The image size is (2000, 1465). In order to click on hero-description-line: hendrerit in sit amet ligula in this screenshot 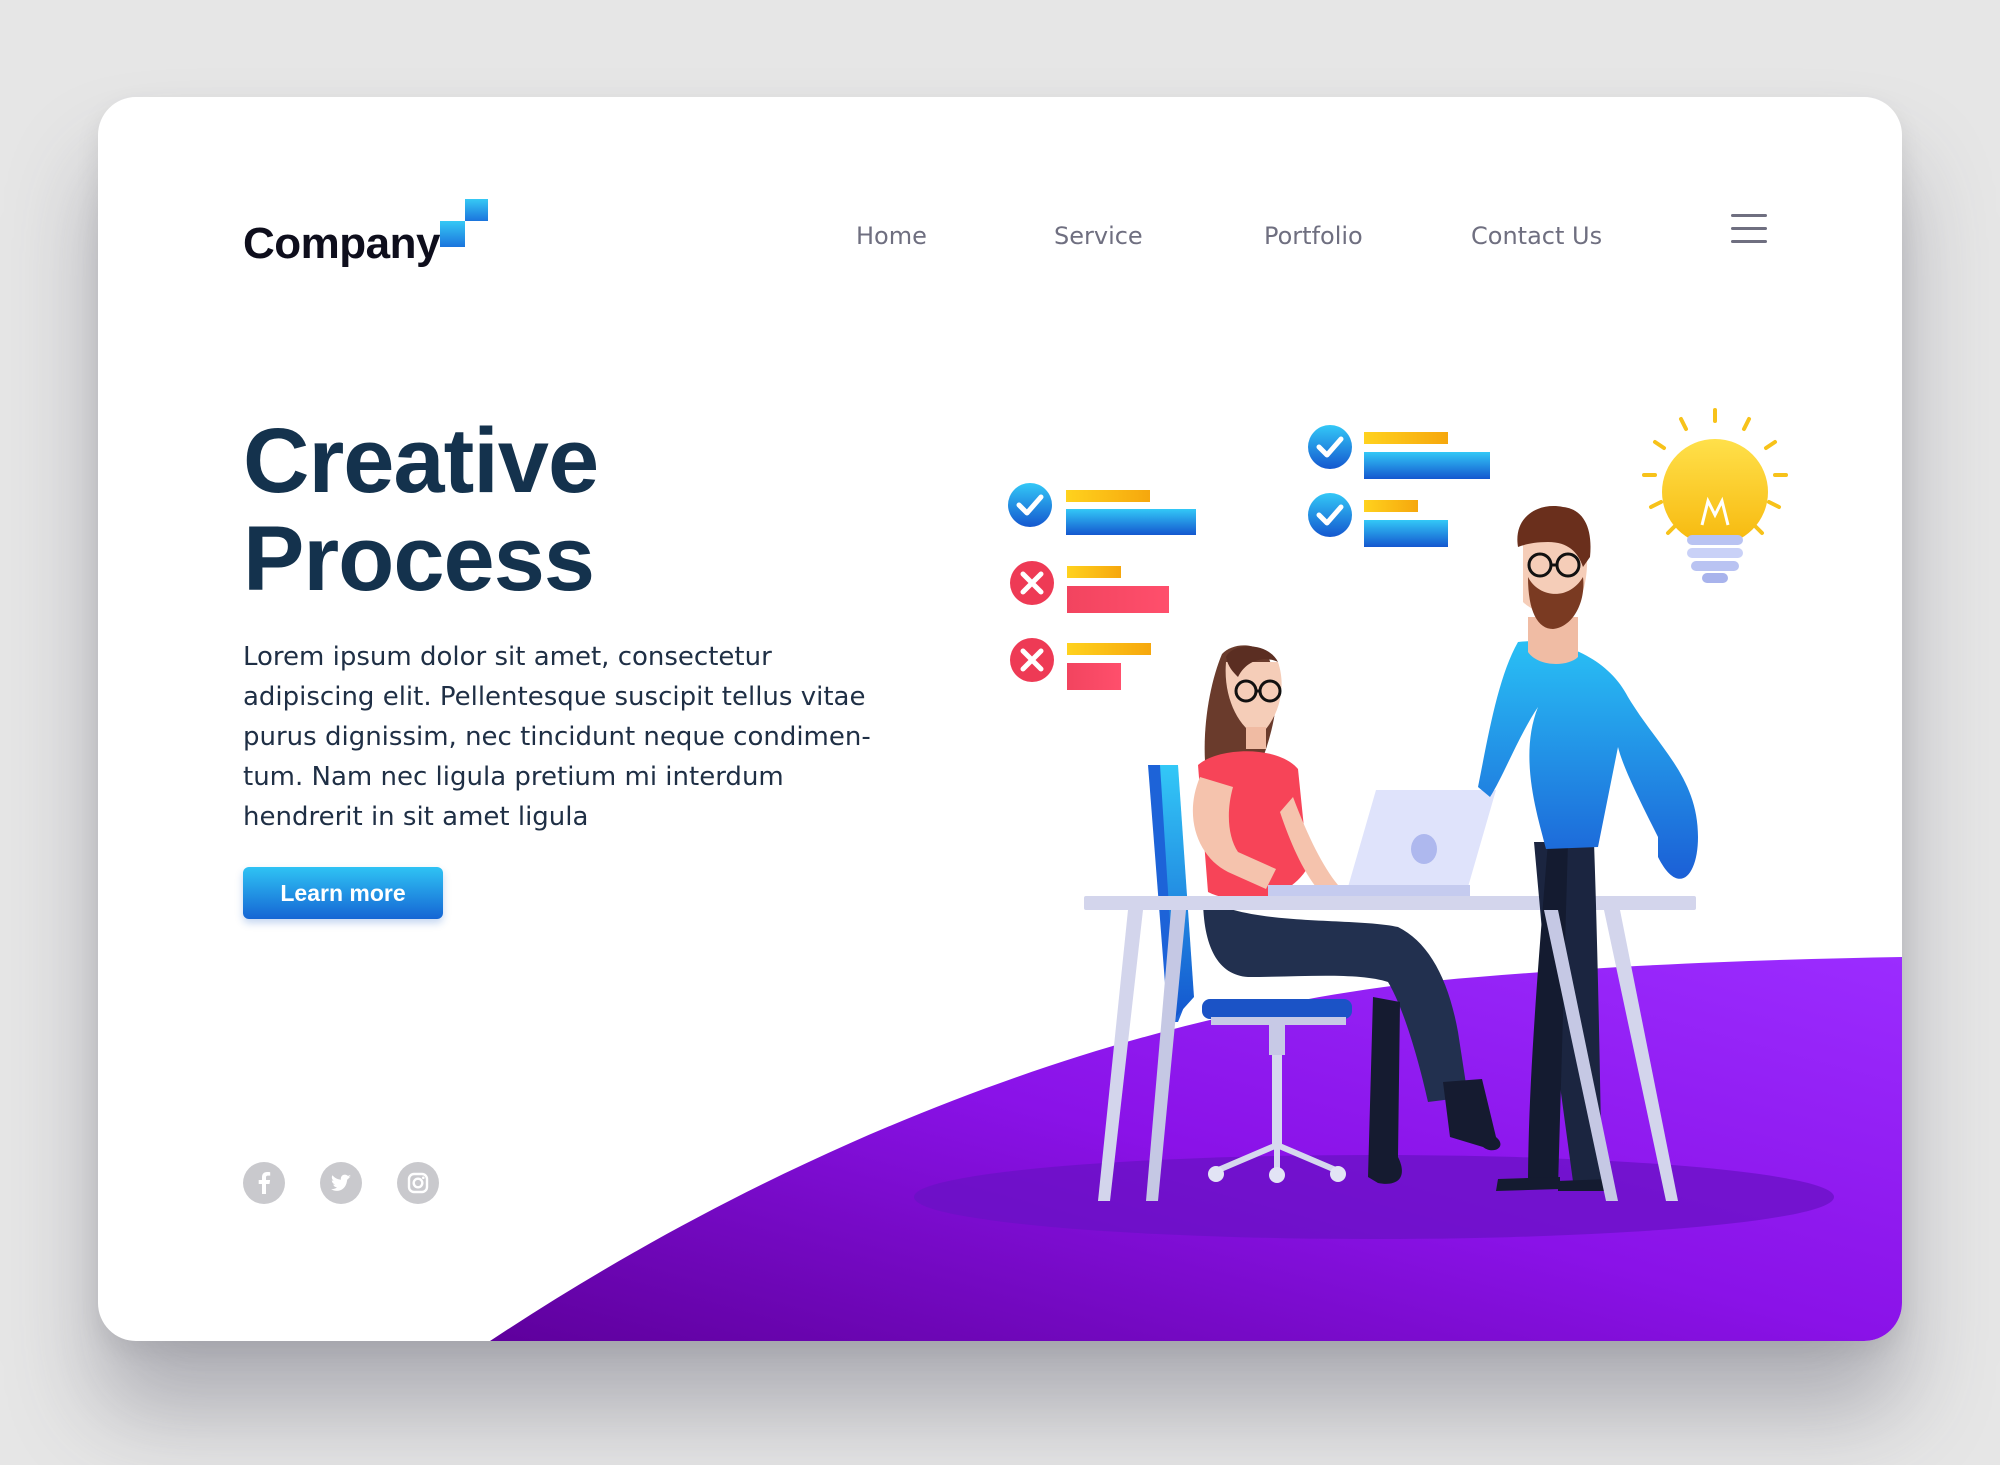, I will do `click(416, 817)`.